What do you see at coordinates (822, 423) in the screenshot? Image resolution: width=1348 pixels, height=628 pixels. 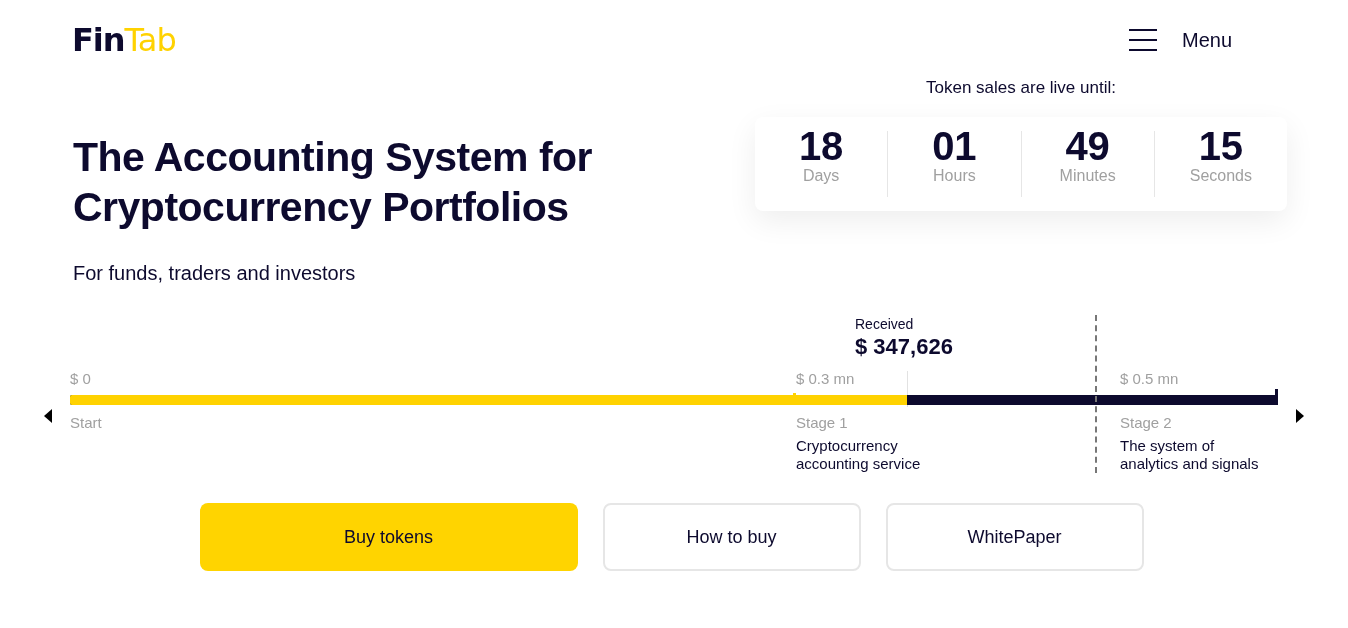 I see `stage-label: Stage 1` at bounding box center [822, 423].